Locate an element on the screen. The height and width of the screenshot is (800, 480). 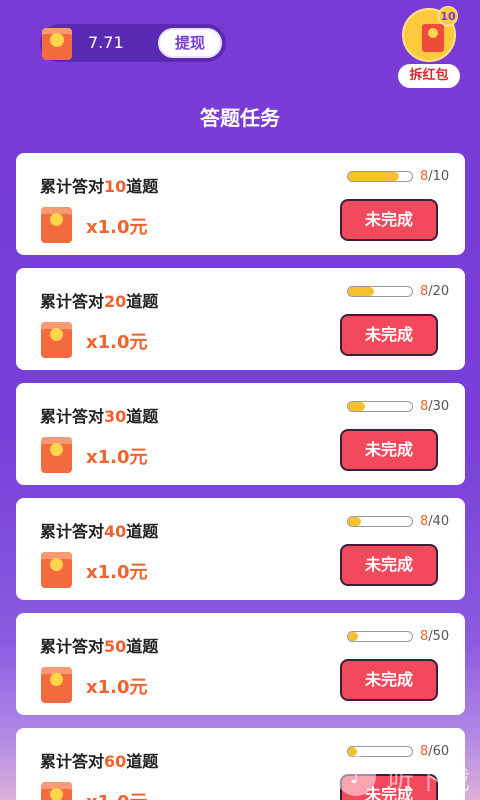
packet-count-badge: 10 is located at coordinates (448, 16).